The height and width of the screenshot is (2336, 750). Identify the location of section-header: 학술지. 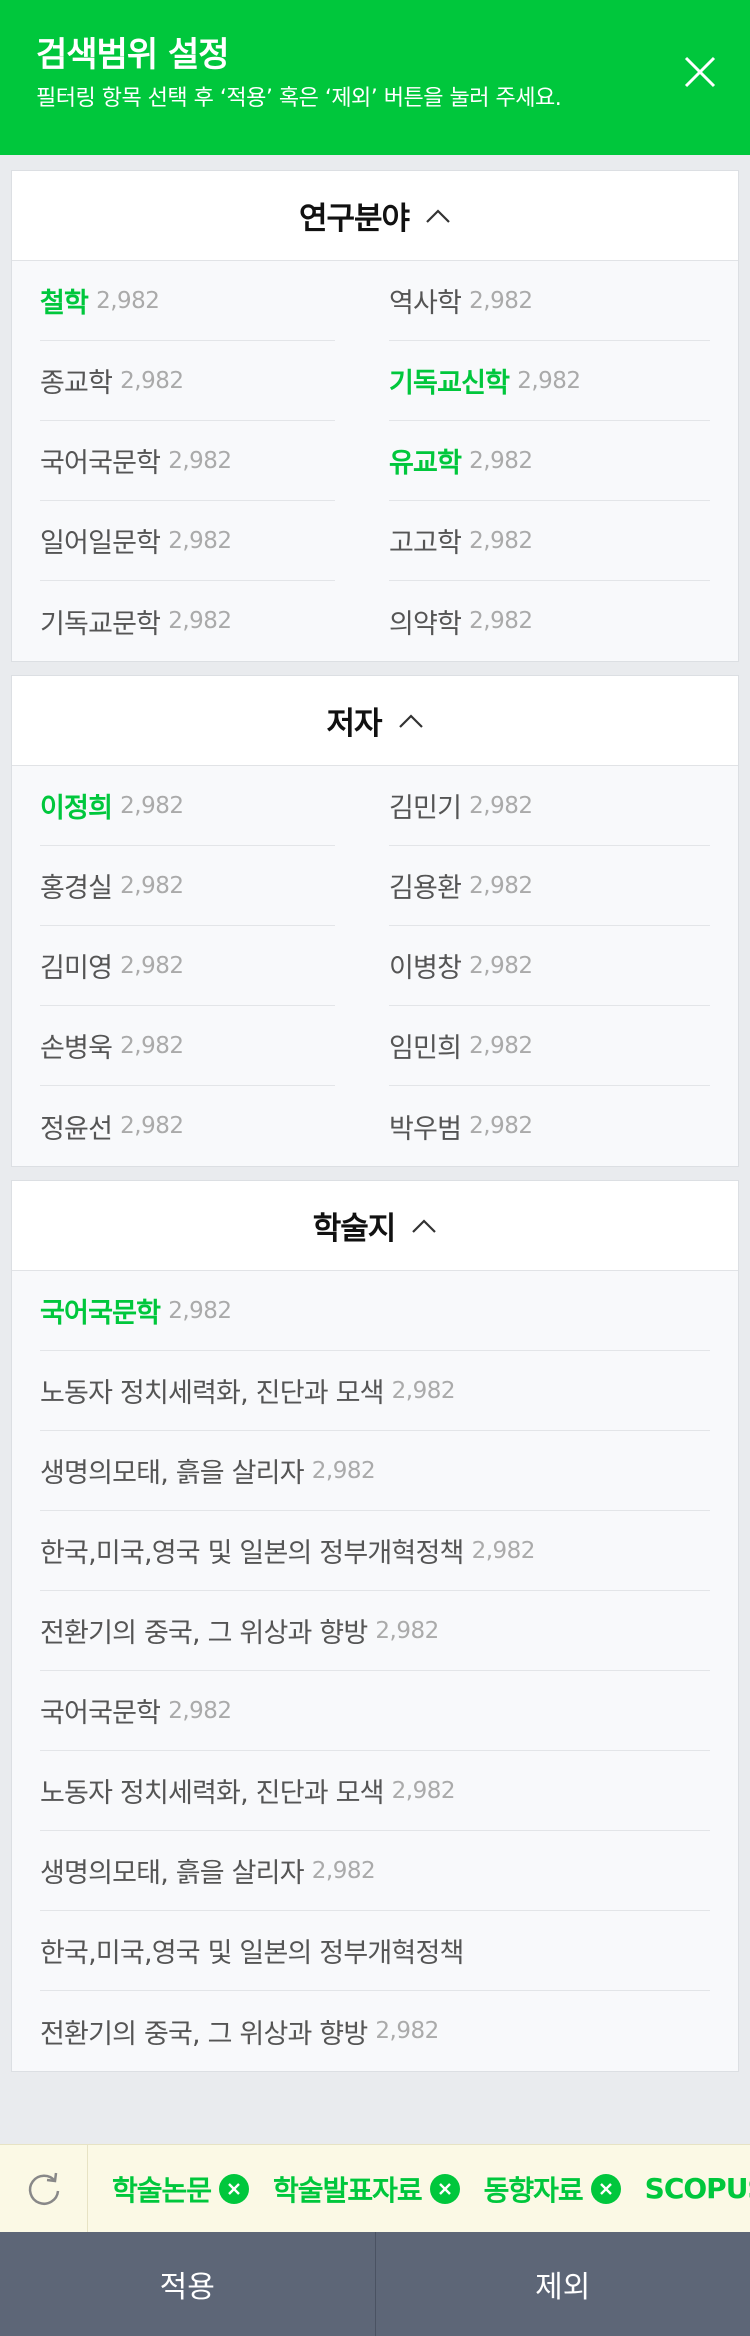
(375, 1226).